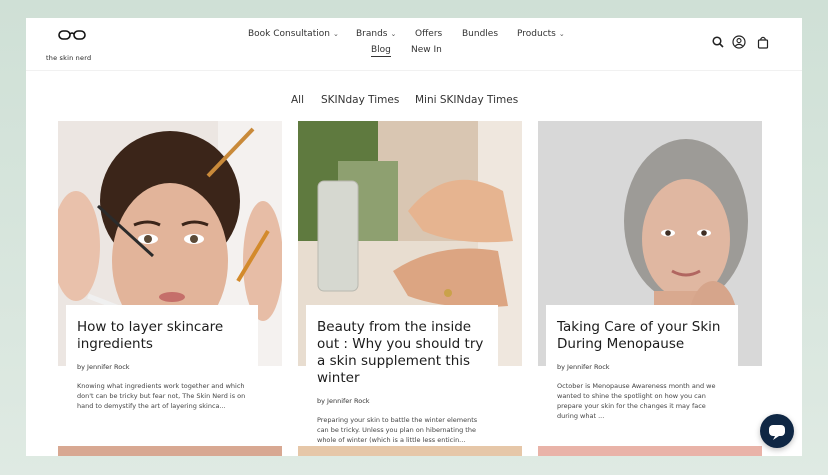 The width and height of the screenshot is (828, 475). I want to click on blog-filters: All SKINday Times Mini SKINday Times, so click(414, 102).